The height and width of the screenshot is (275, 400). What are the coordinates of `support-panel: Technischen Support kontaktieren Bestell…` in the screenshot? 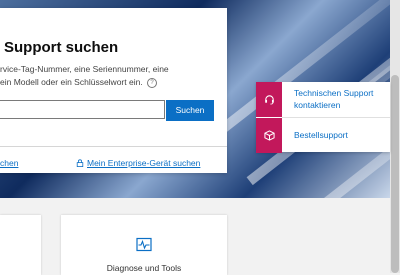 It's located at (323, 117).